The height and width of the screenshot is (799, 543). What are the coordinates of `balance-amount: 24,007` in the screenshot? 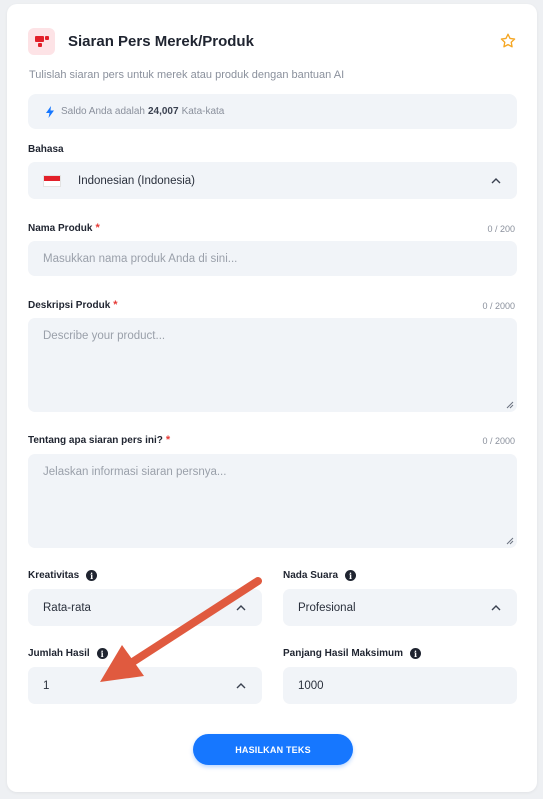 It's located at (163, 111).